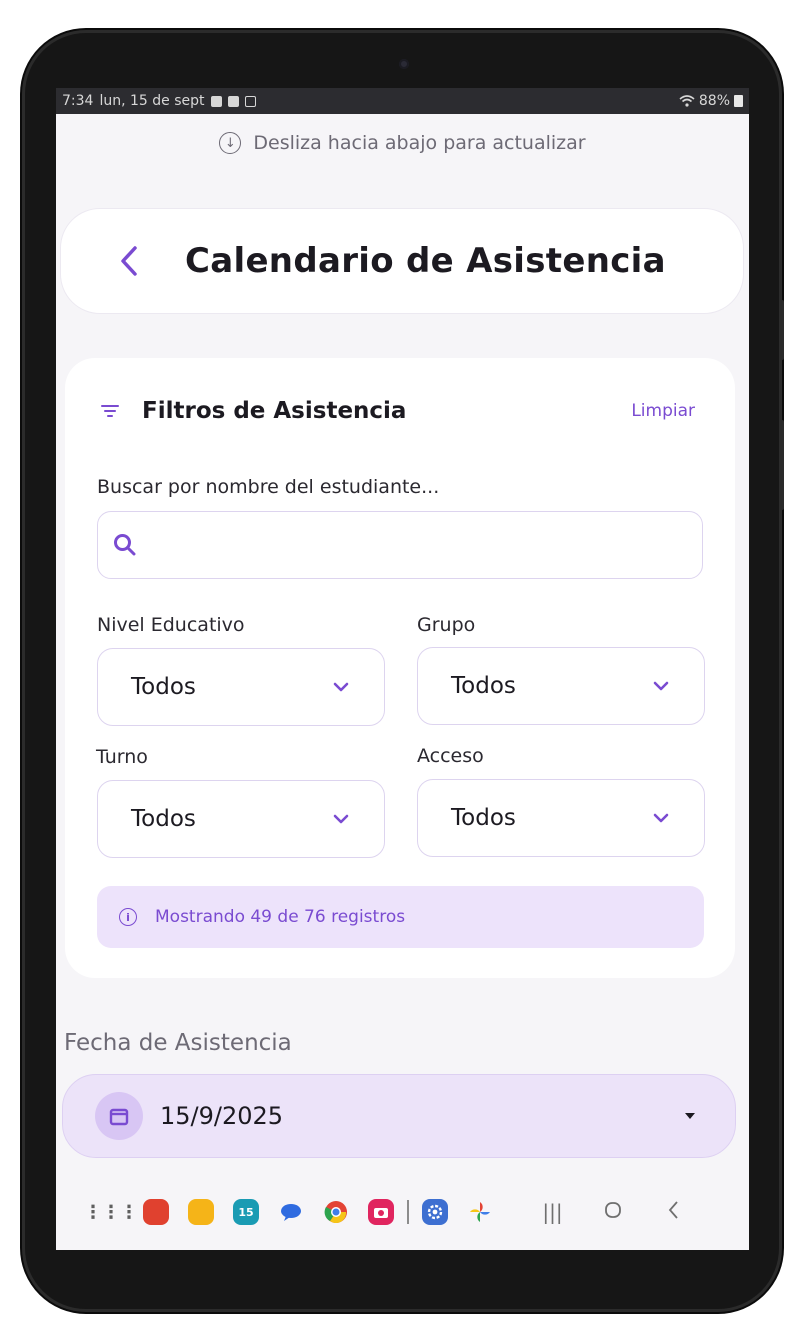 This screenshot has height=1340, width=800. What do you see at coordinates (402, 101) in the screenshot?
I see `status-bar: 7:34 lun, 15 de sept 88%` at bounding box center [402, 101].